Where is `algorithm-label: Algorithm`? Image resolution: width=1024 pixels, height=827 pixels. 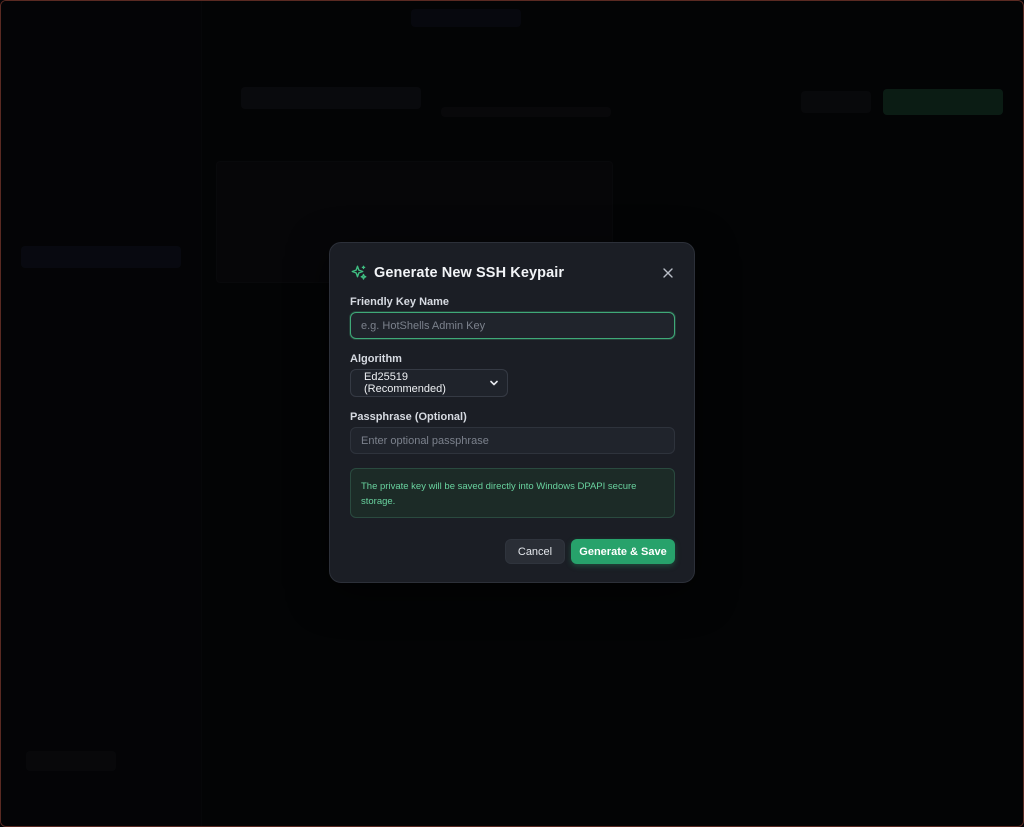
algorithm-label: Algorithm is located at coordinates (376, 359).